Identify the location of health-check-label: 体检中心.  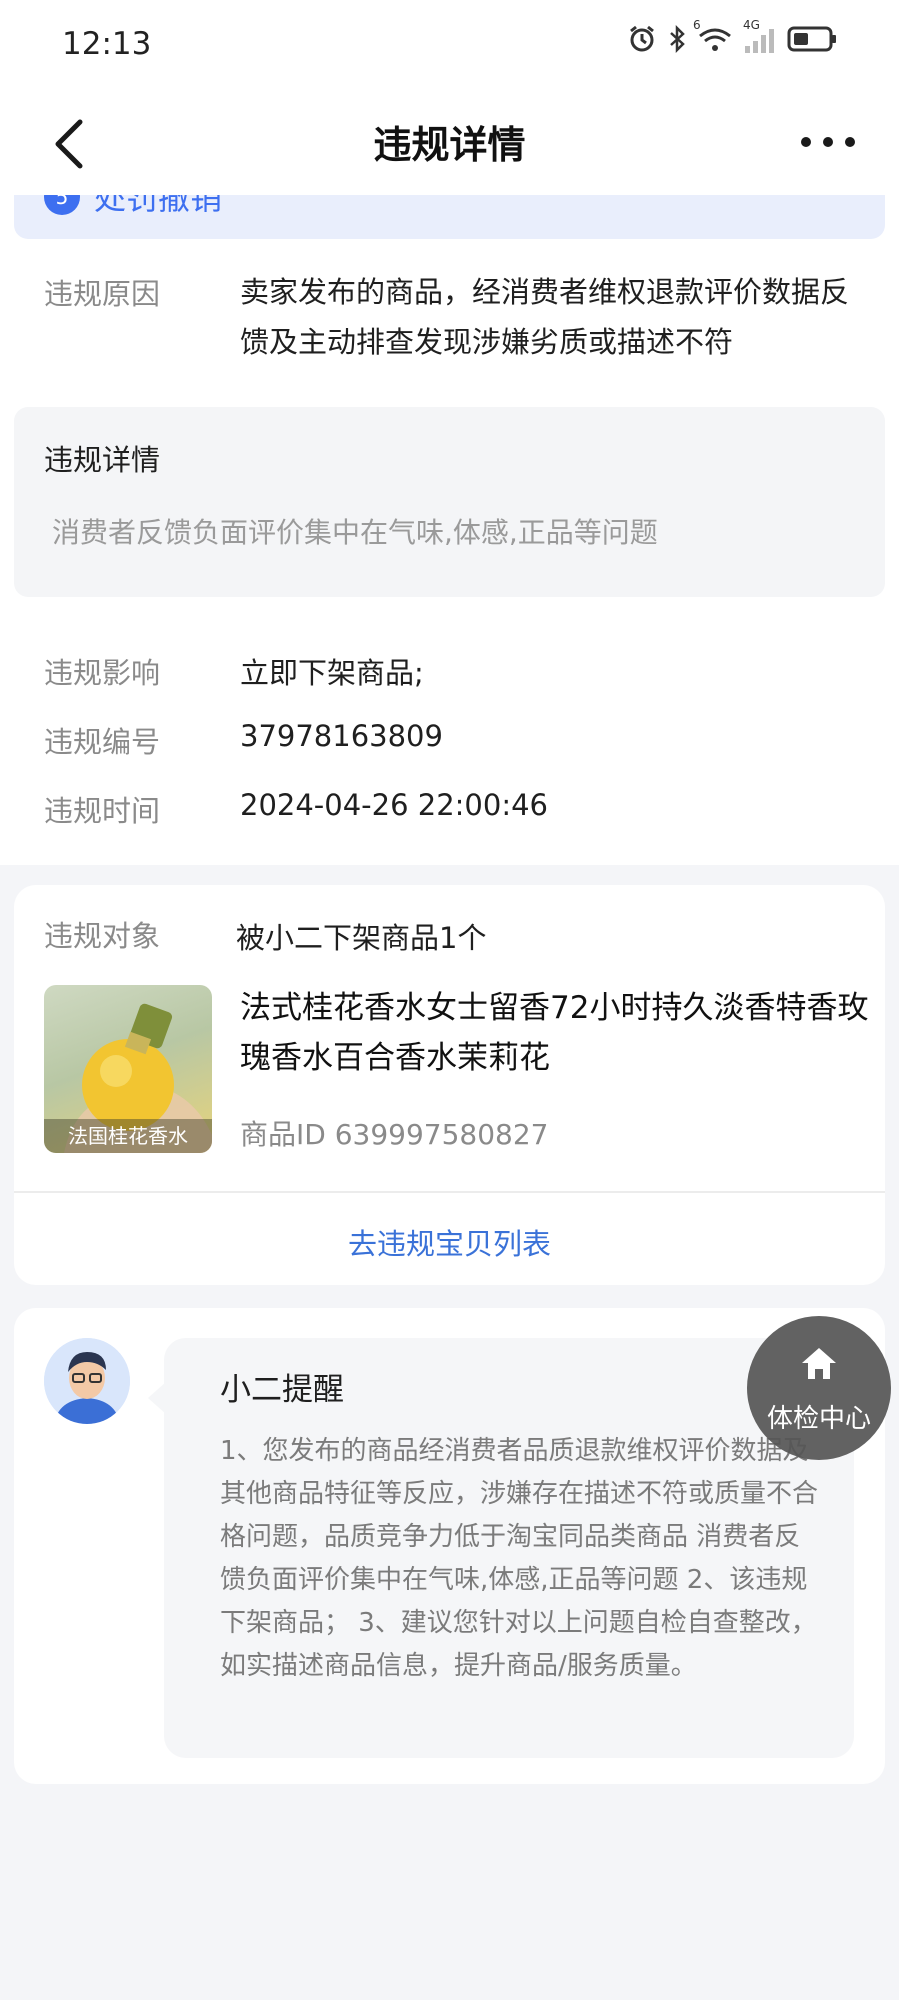
(818, 1419).